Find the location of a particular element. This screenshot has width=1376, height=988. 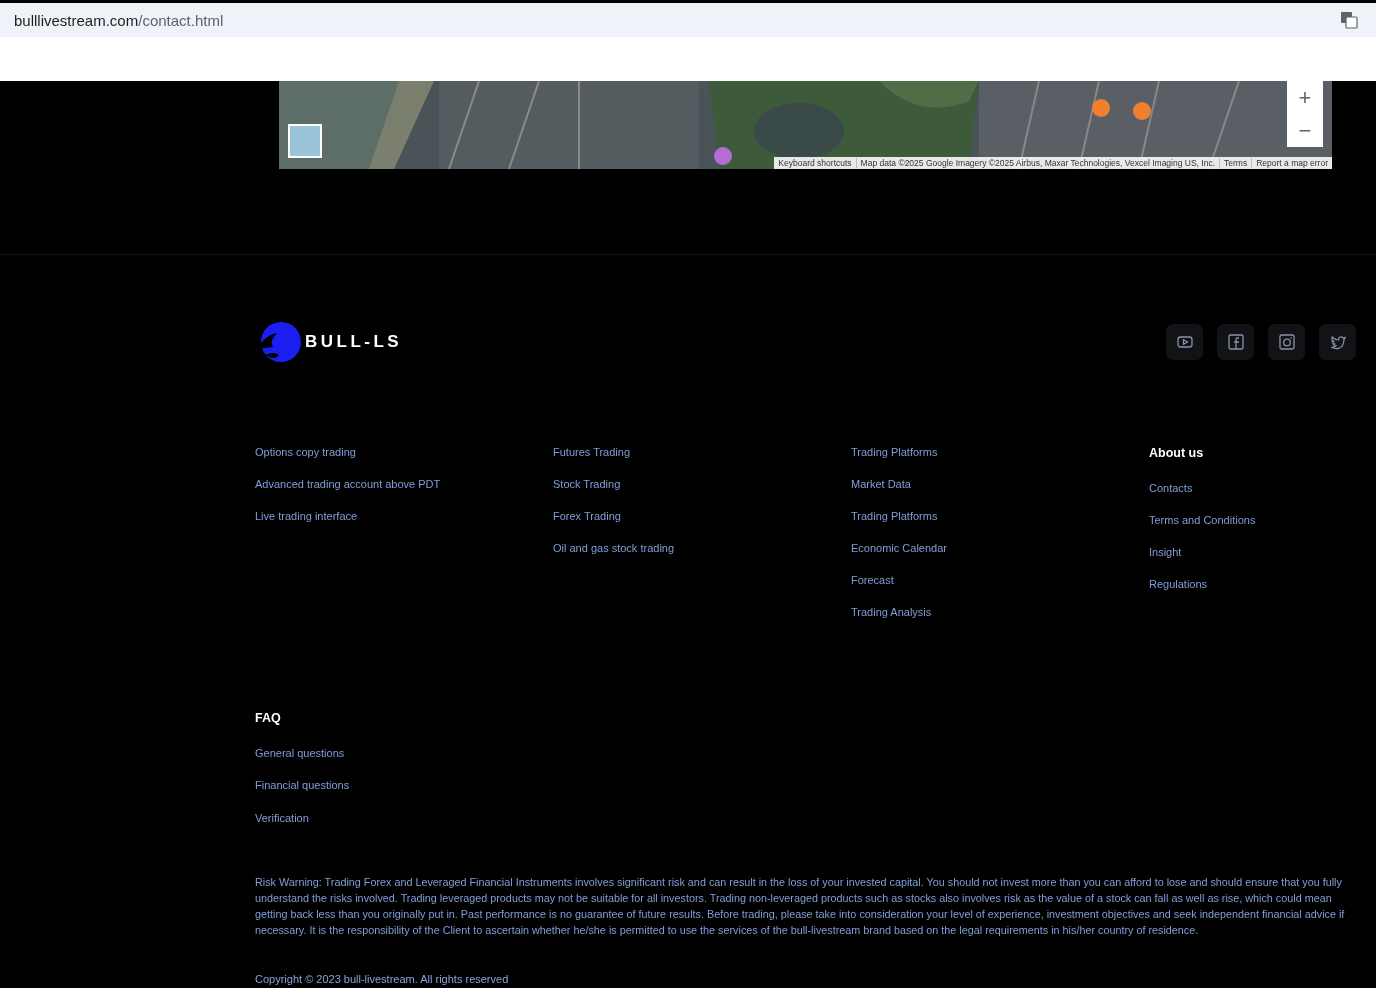

copyright: Copyright © 2023 bull-livestream. All rights reserved is located at coordinates (382, 979).